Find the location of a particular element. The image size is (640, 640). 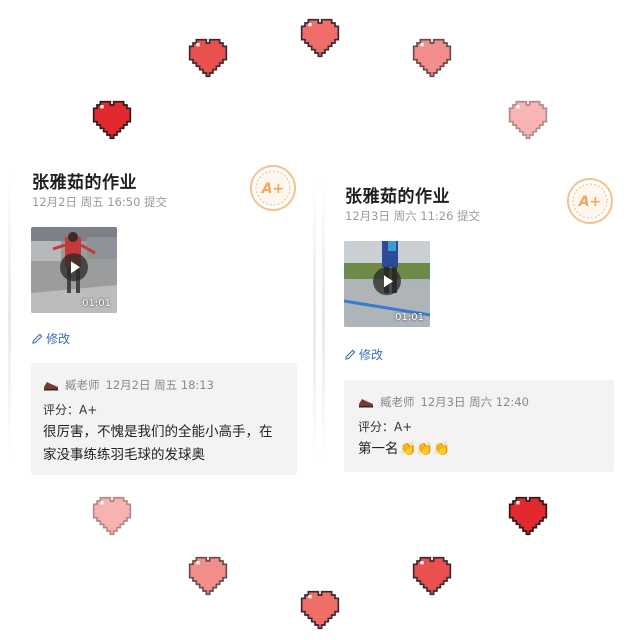

heart-bottom-left-icon is located at coordinates (208, 576).